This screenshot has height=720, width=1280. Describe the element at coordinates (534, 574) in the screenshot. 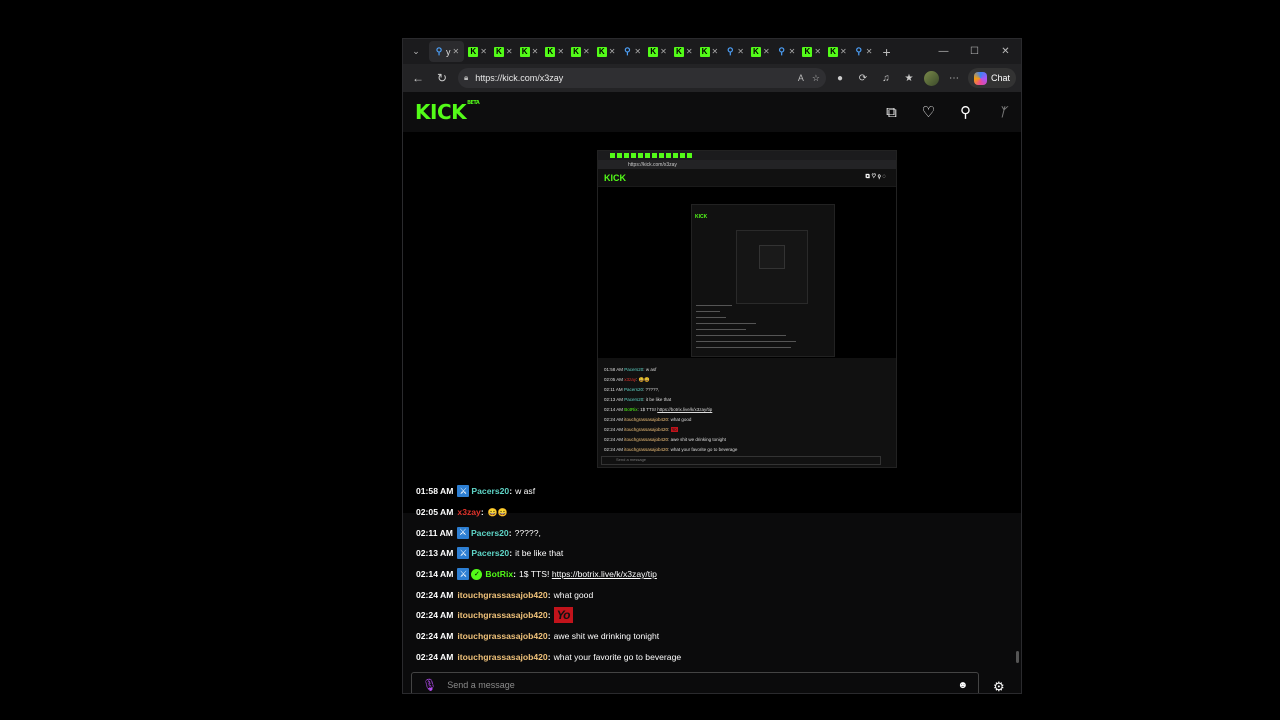

I see `message-text: 1$ TTS!` at that location.